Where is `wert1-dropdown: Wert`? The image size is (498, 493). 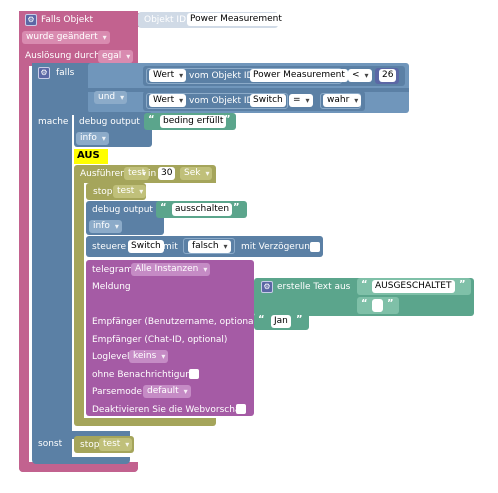
wert1-dropdown: Wert is located at coordinates (168, 75).